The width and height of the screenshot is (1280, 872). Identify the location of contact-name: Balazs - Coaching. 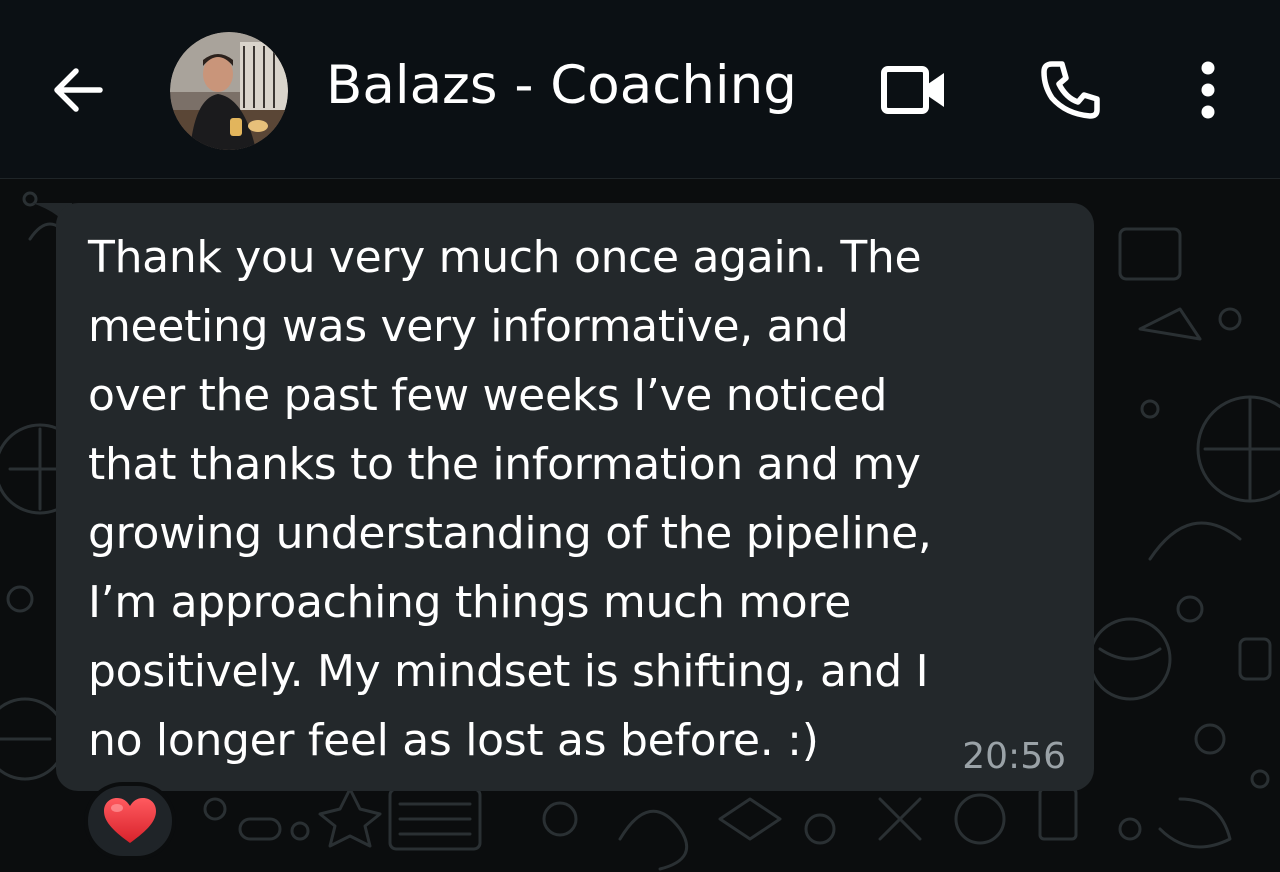
(561, 86).